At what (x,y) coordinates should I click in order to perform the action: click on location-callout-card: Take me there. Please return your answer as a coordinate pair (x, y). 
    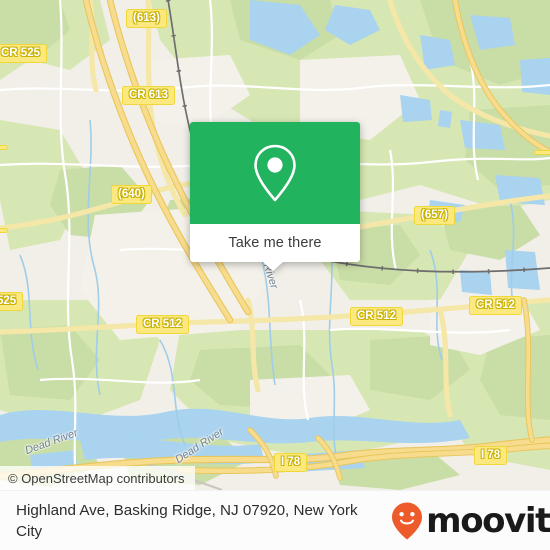
    Looking at the image, I should click on (275, 196).